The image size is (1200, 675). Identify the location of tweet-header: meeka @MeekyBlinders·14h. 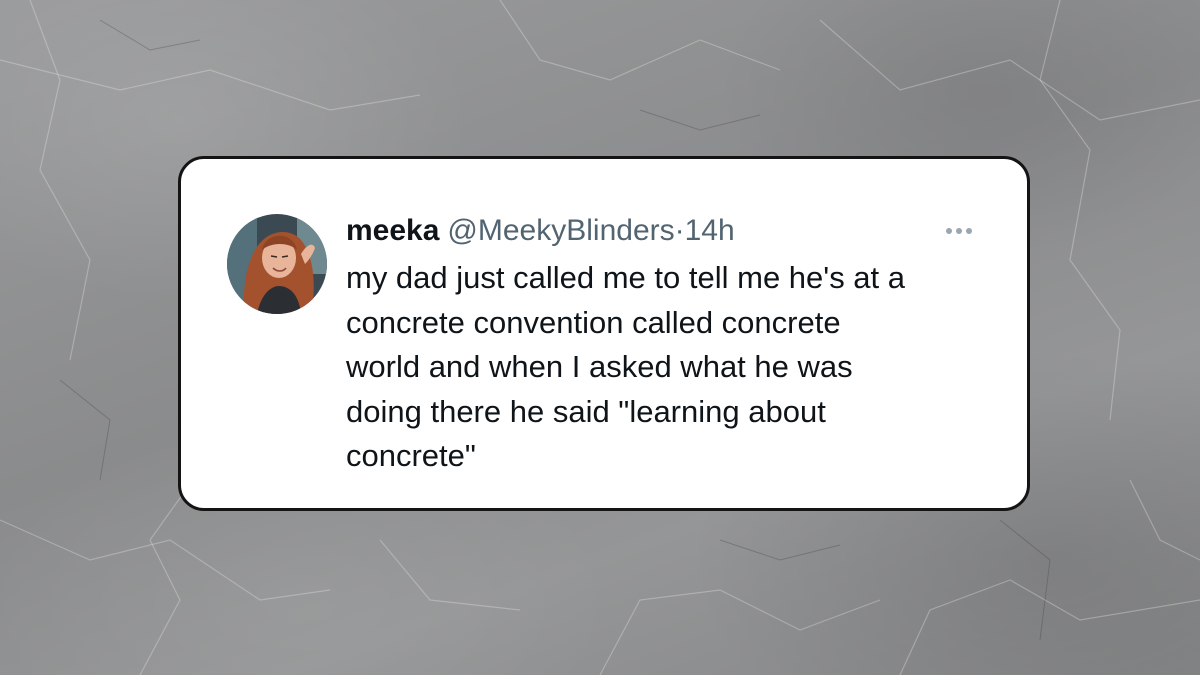
(540, 231).